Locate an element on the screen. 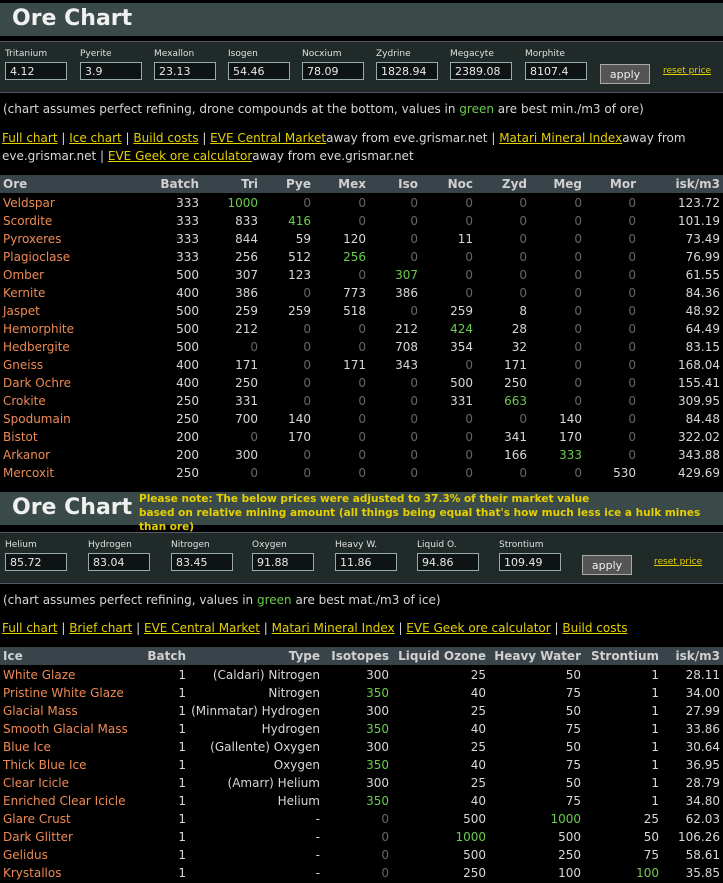 Image resolution: width=723 pixels, height=883 pixels. table-row: Pyroxeres 333 844 59 120 0 11 0 0 0 73.49 is located at coordinates (361, 239).